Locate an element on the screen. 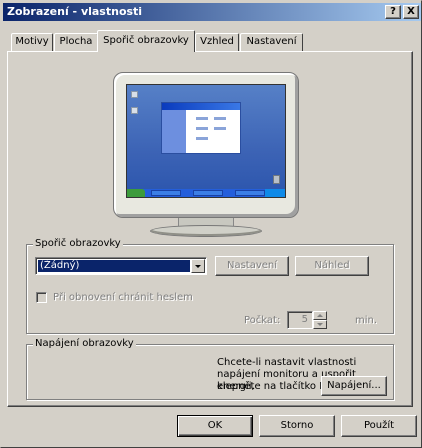 The width and height of the screenshot is (422, 448). title-bar: Zobrazení - vlastnosti ? X is located at coordinates (212, 12).